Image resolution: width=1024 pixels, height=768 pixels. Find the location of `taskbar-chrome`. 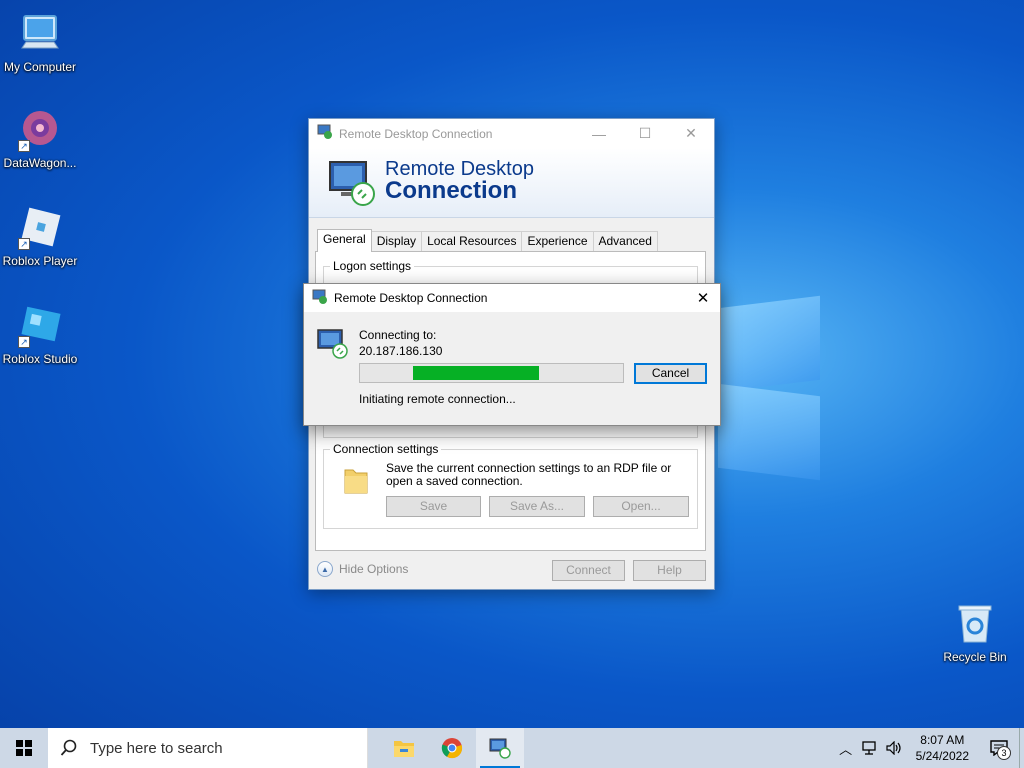

taskbar-chrome is located at coordinates (452, 748).